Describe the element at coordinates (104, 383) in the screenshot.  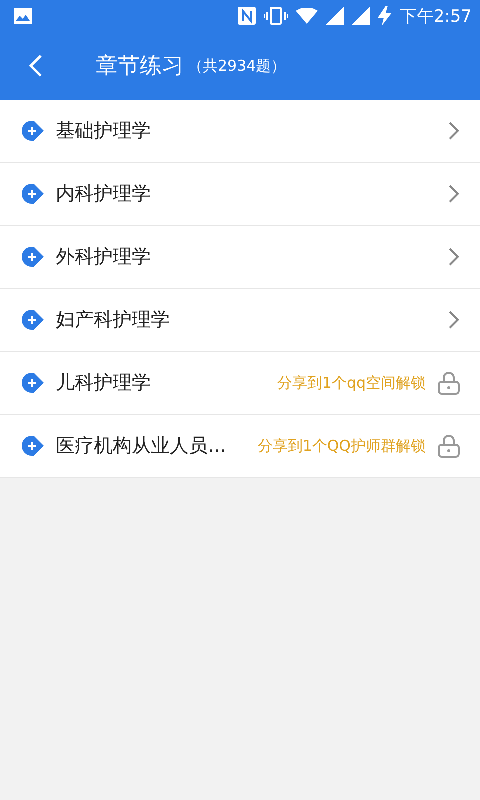
I see `chapter-name: 儿科护理学` at that location.